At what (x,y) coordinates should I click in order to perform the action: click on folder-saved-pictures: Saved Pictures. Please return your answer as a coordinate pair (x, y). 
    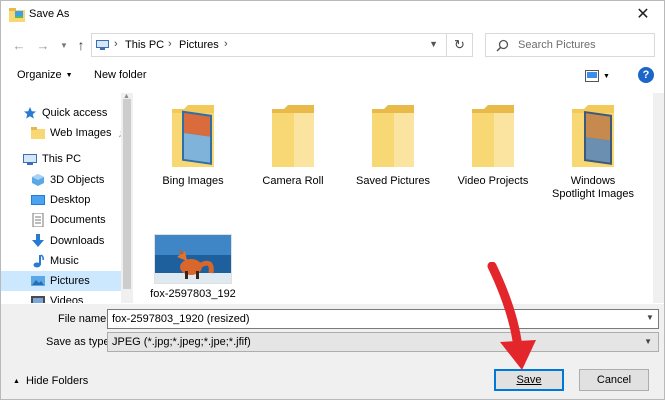
    Looking at the image, I should click on (393, 145).